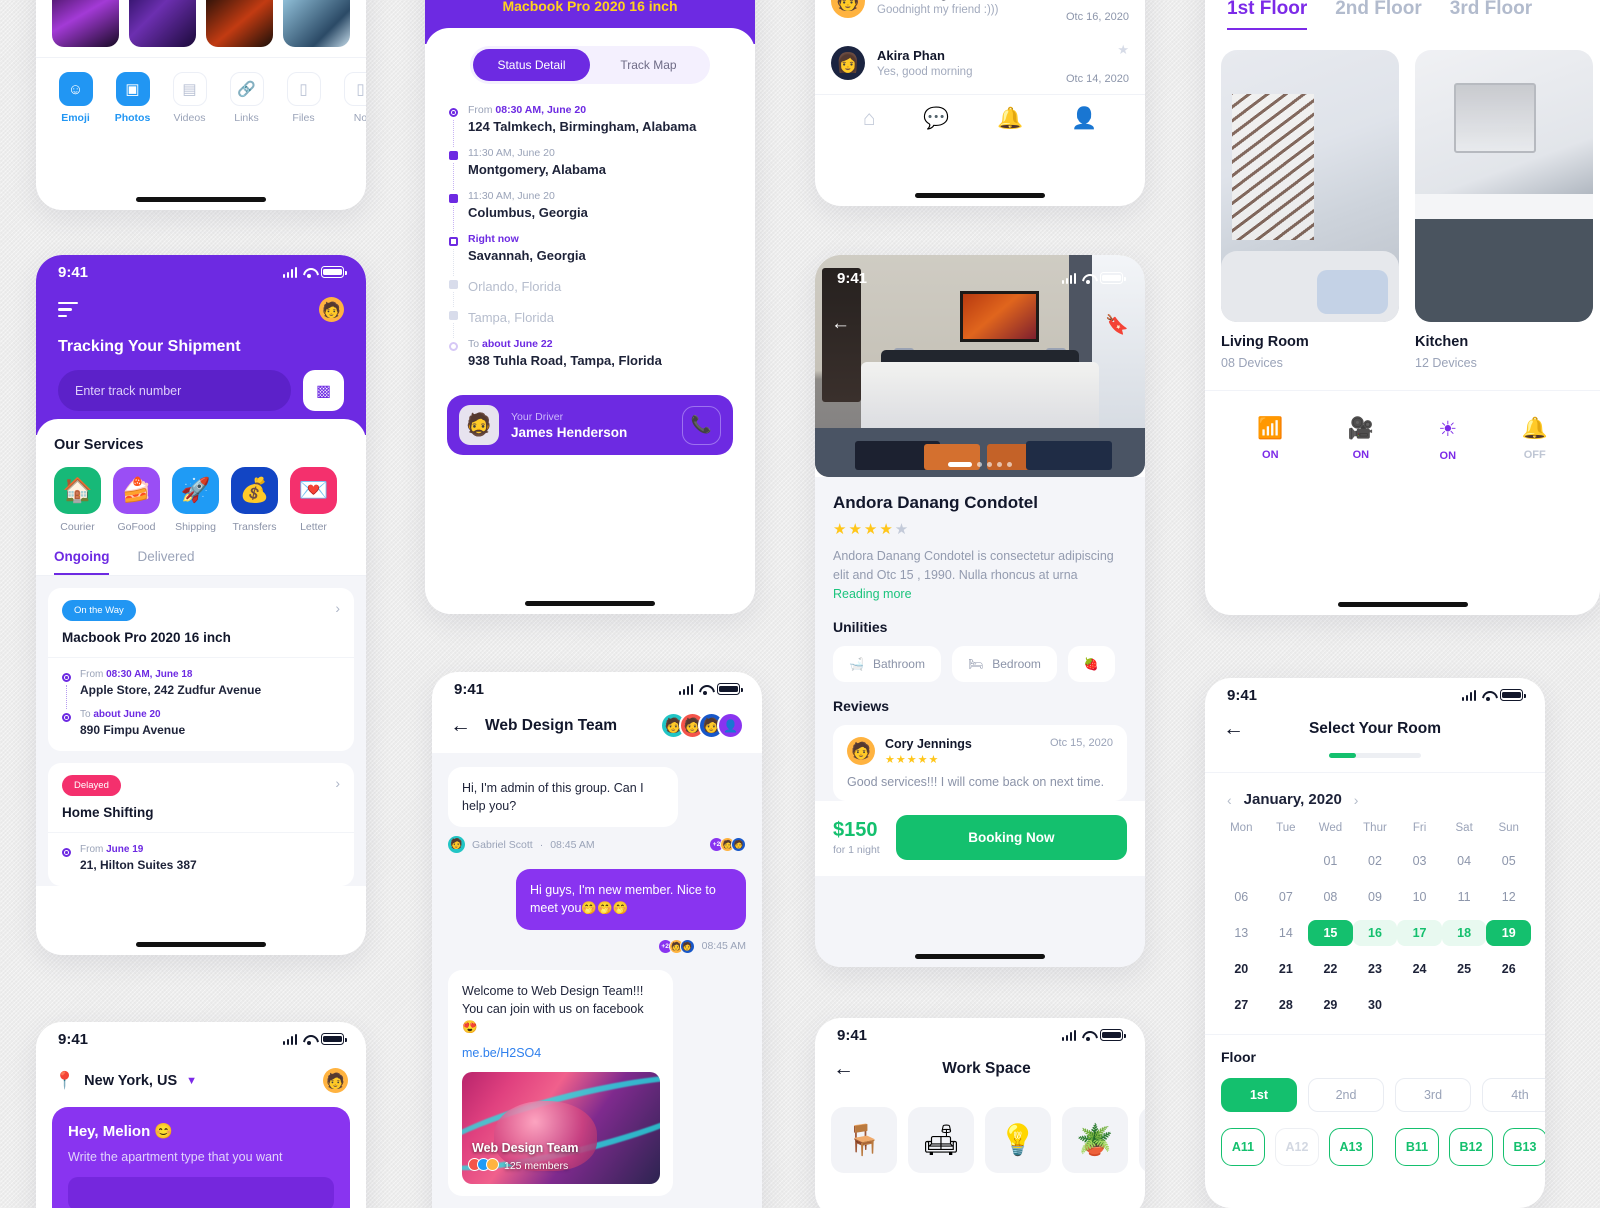 The height and width of the screenshot is (1208, 1600). What do you see at coordinates (887, 664) in the screenshot?
I see `utility-bathroom: 🛁 Bathroom` at bounding box center [887, 664].